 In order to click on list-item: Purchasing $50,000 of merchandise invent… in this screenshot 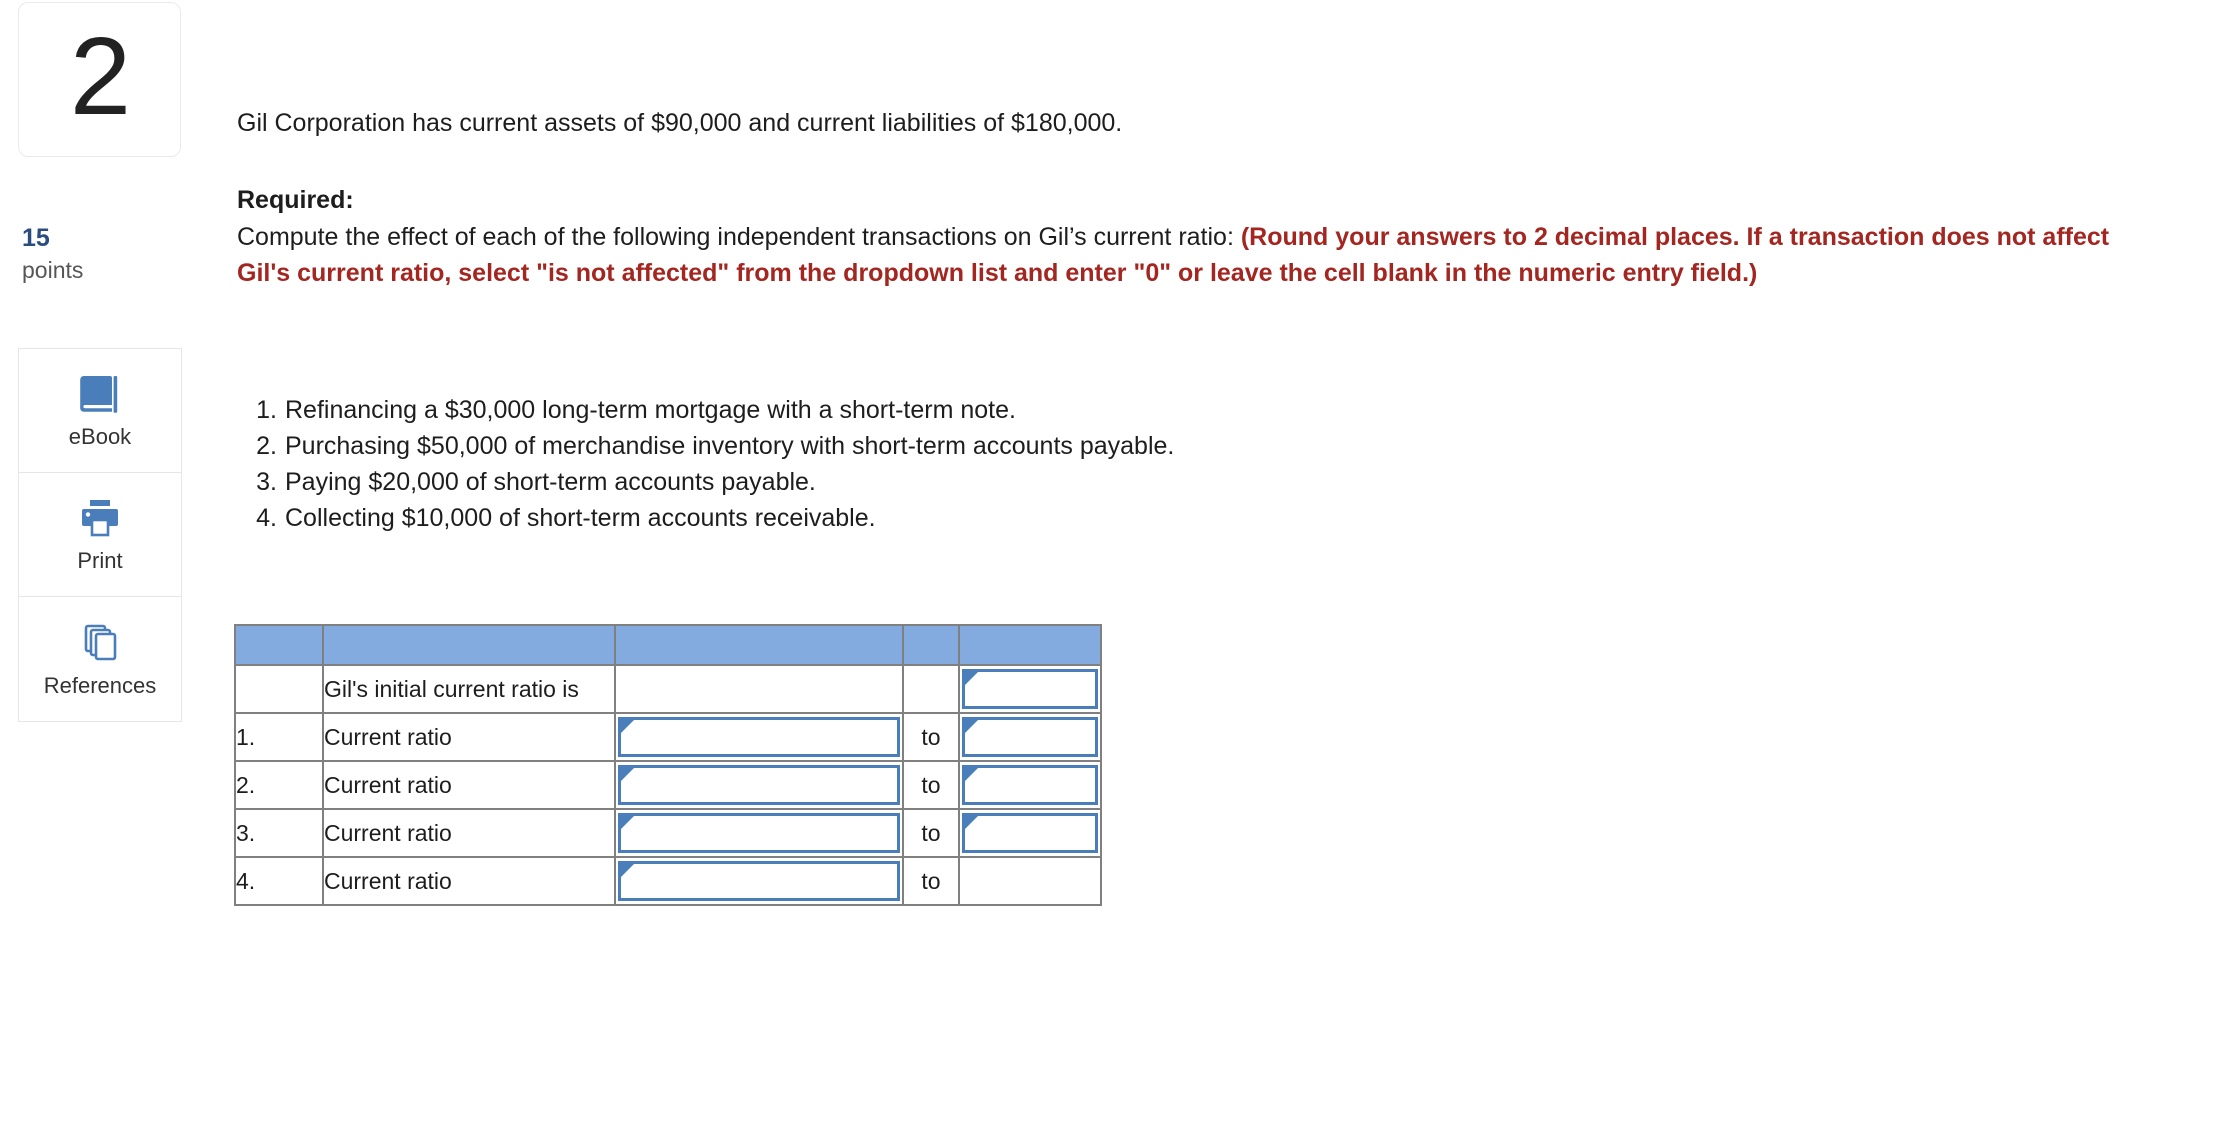, I will do `click(710, 446)`.